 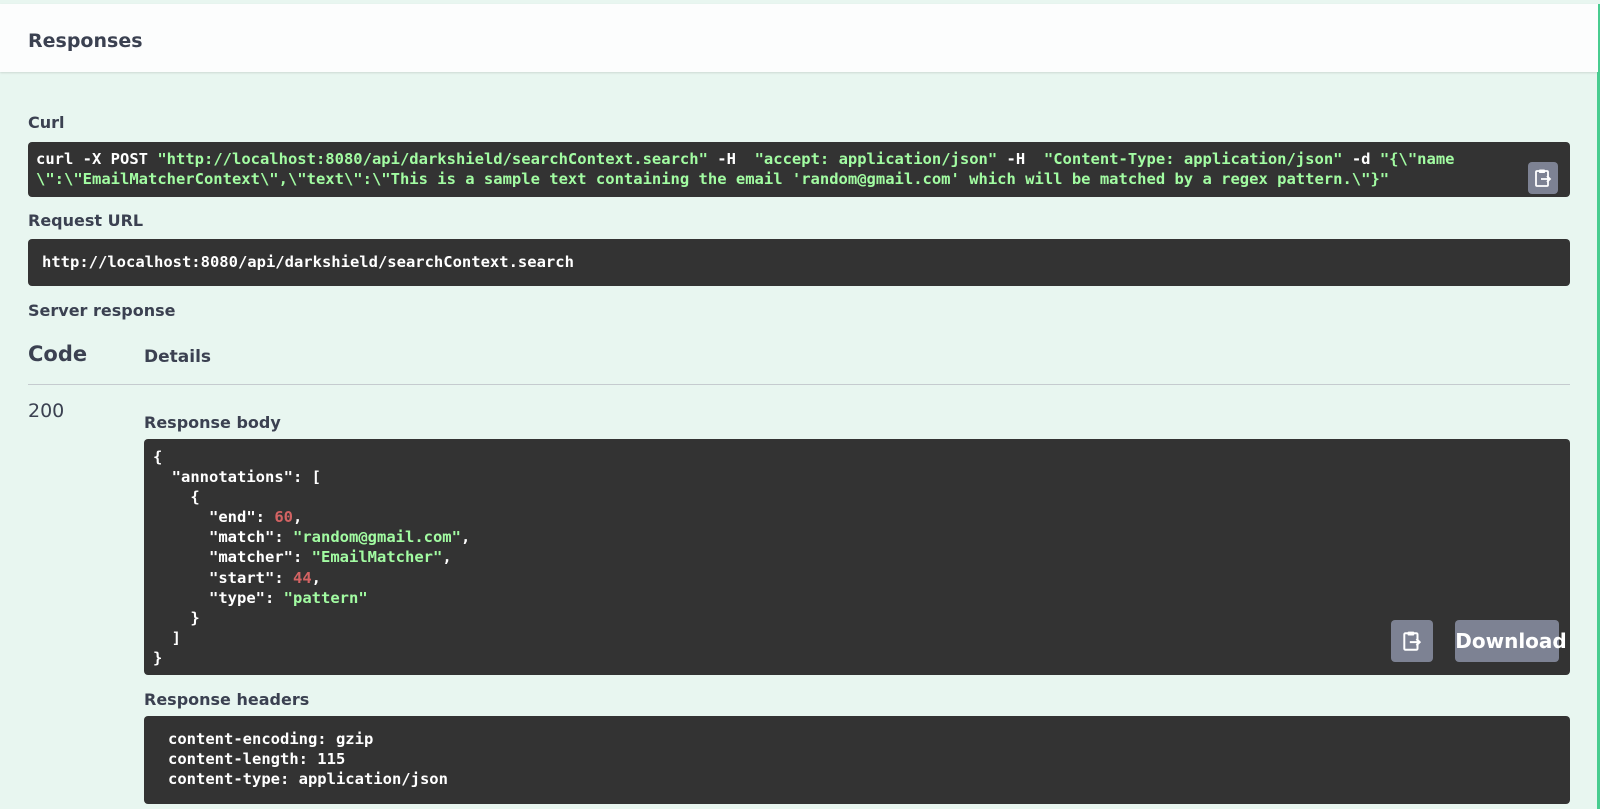 I want to click on json-key: "start", so click(x=242, y=577).